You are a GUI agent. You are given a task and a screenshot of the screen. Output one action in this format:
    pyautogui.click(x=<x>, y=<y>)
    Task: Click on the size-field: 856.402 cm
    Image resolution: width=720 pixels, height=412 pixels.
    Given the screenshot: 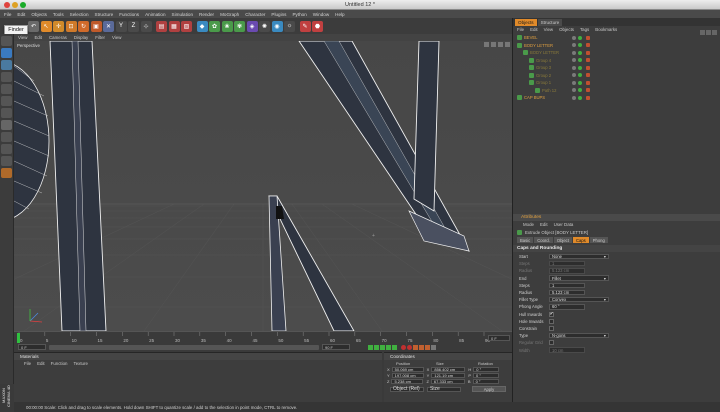 What is the action you would take?
    pyautogui.click(x=448, y=369)
    